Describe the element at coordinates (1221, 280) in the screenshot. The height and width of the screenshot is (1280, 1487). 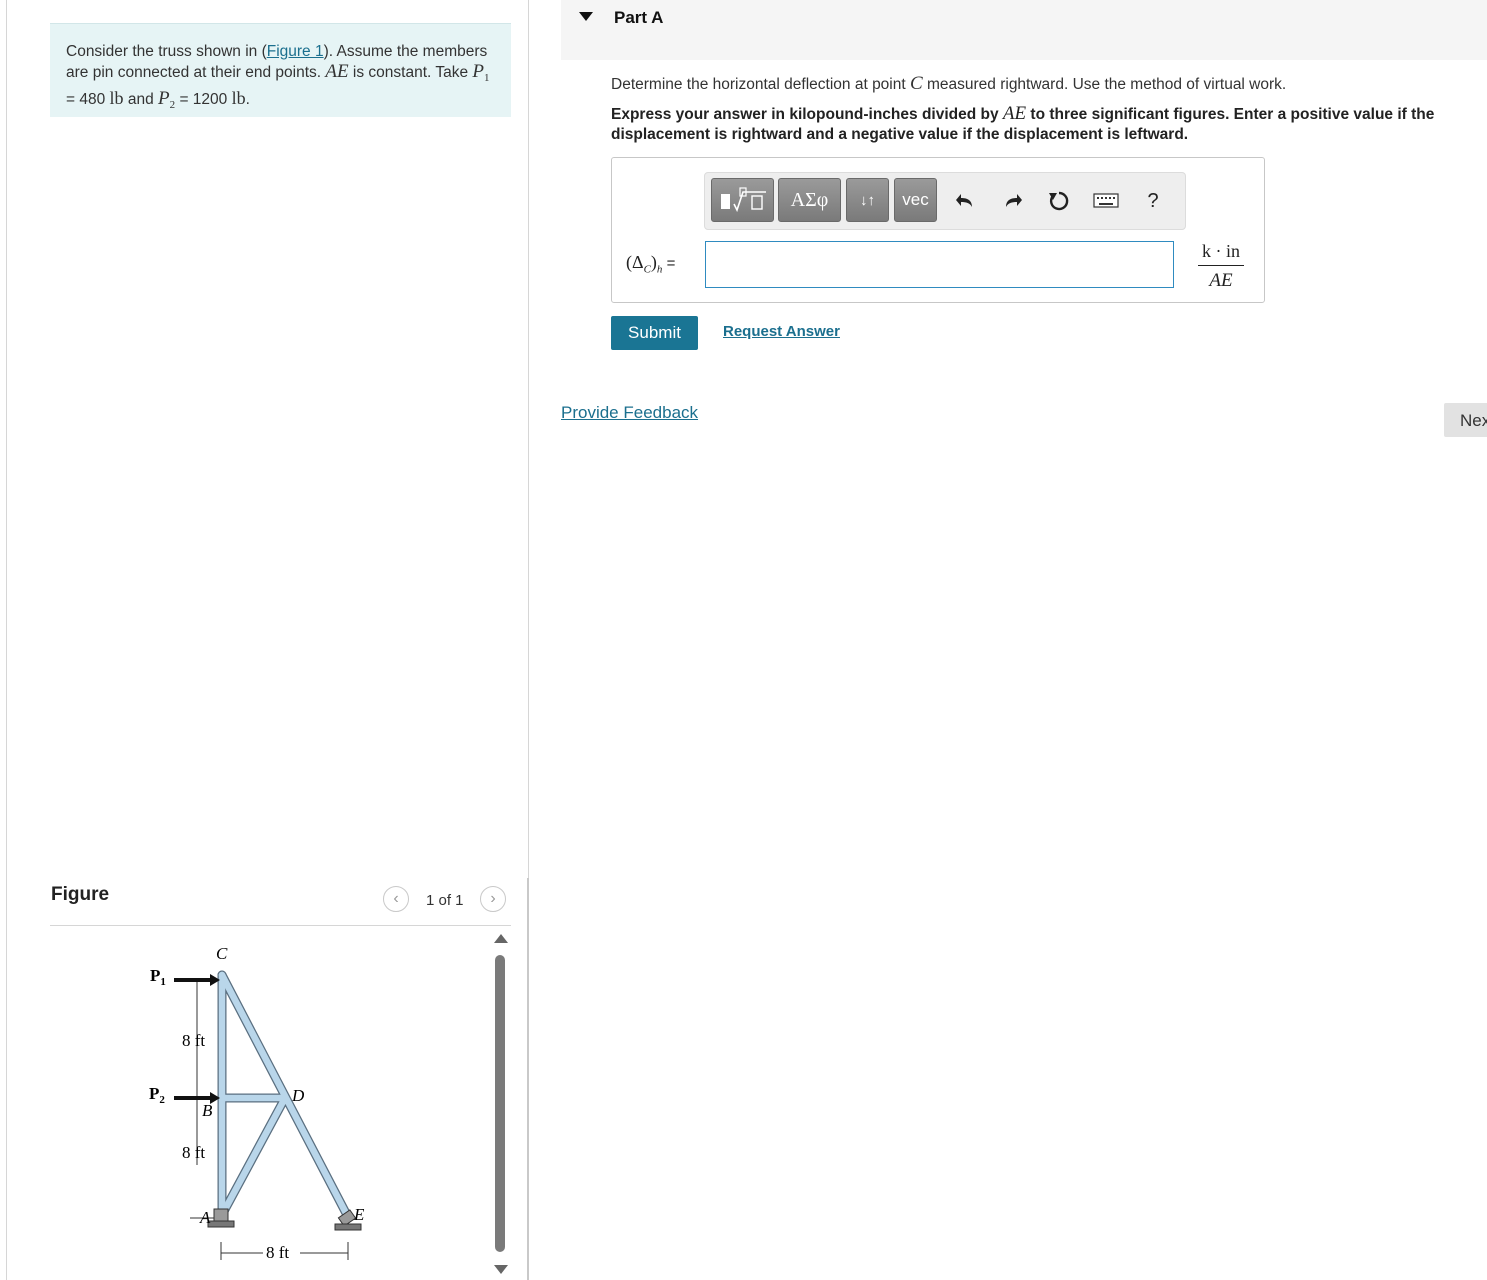
I see `units-denominator: AE` at that location.